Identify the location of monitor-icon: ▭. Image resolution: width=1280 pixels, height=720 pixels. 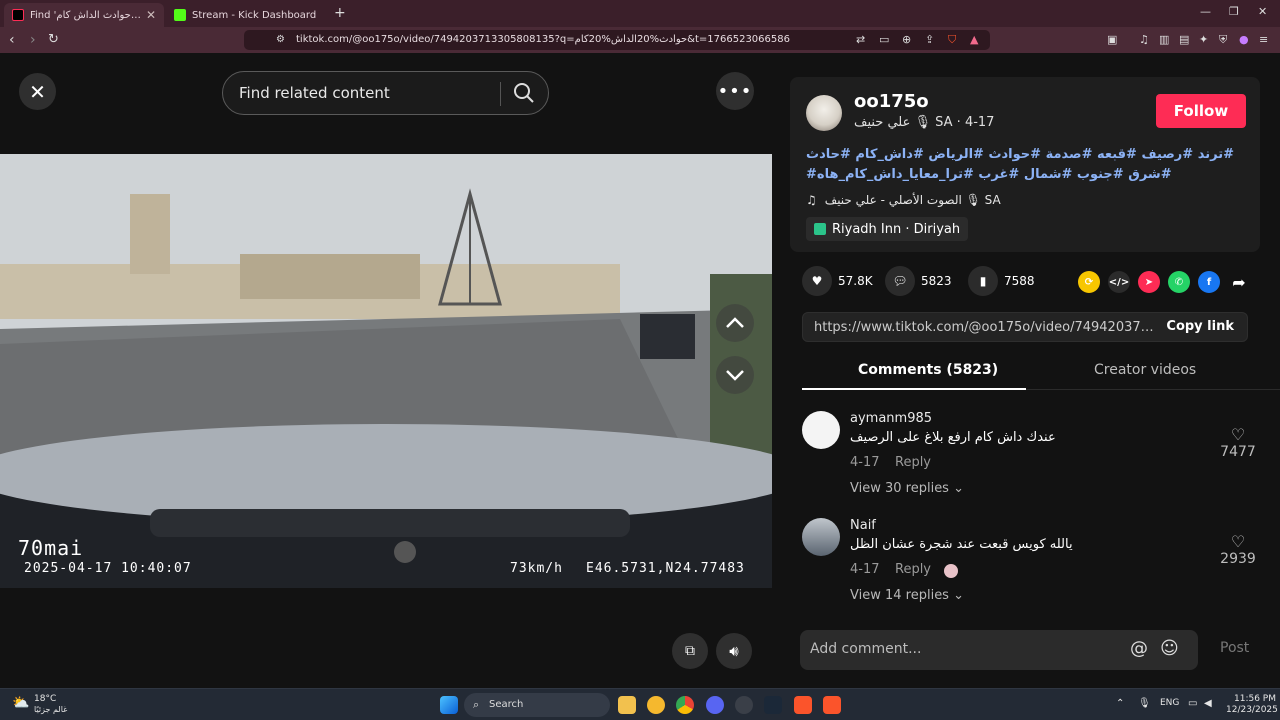
(1192, 703).